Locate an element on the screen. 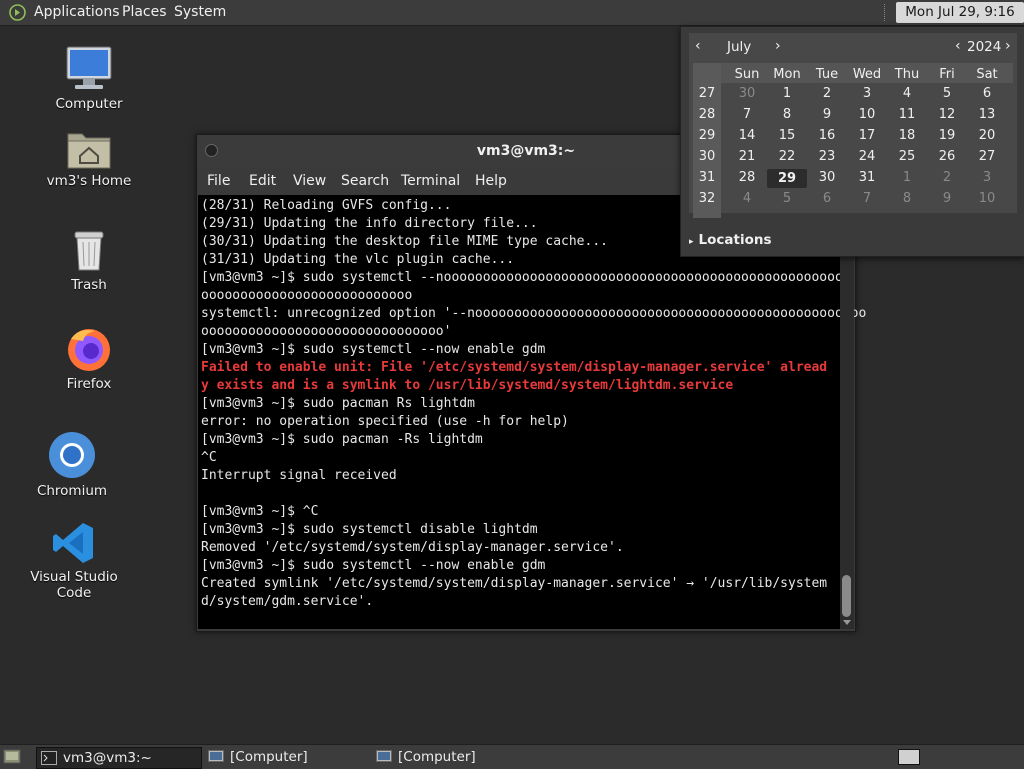 Image resolution: width=1024 pixels, height=769 pixels. workspace-switcher is located at coordinates (909, 757).